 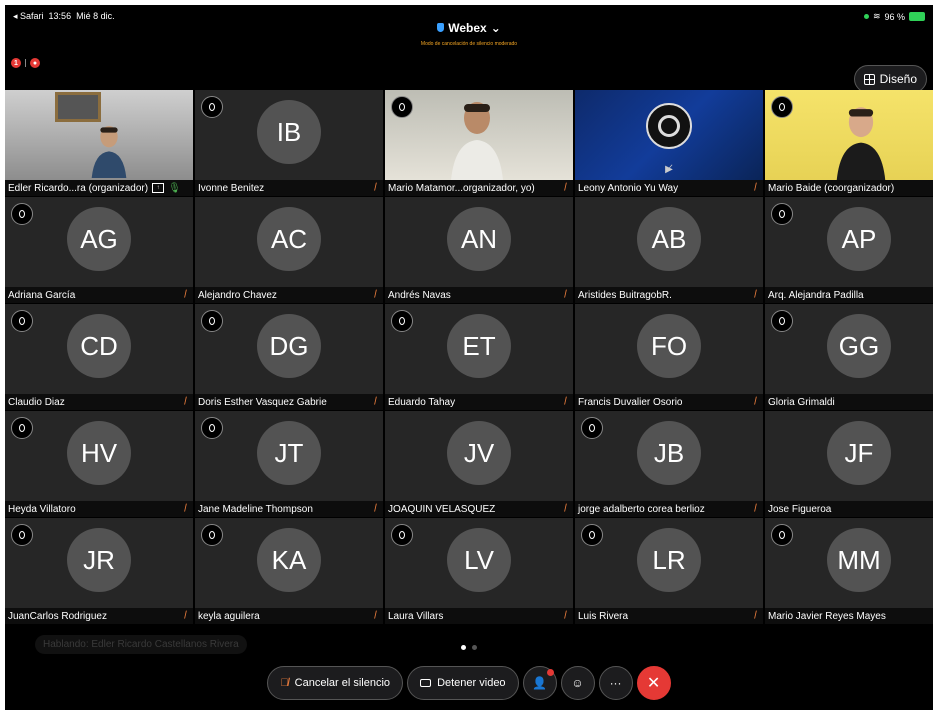 What do you see at coordinates (550, 672) in the screenshot?
I see `participants-notification-dot` at bounding box center [550, 672].